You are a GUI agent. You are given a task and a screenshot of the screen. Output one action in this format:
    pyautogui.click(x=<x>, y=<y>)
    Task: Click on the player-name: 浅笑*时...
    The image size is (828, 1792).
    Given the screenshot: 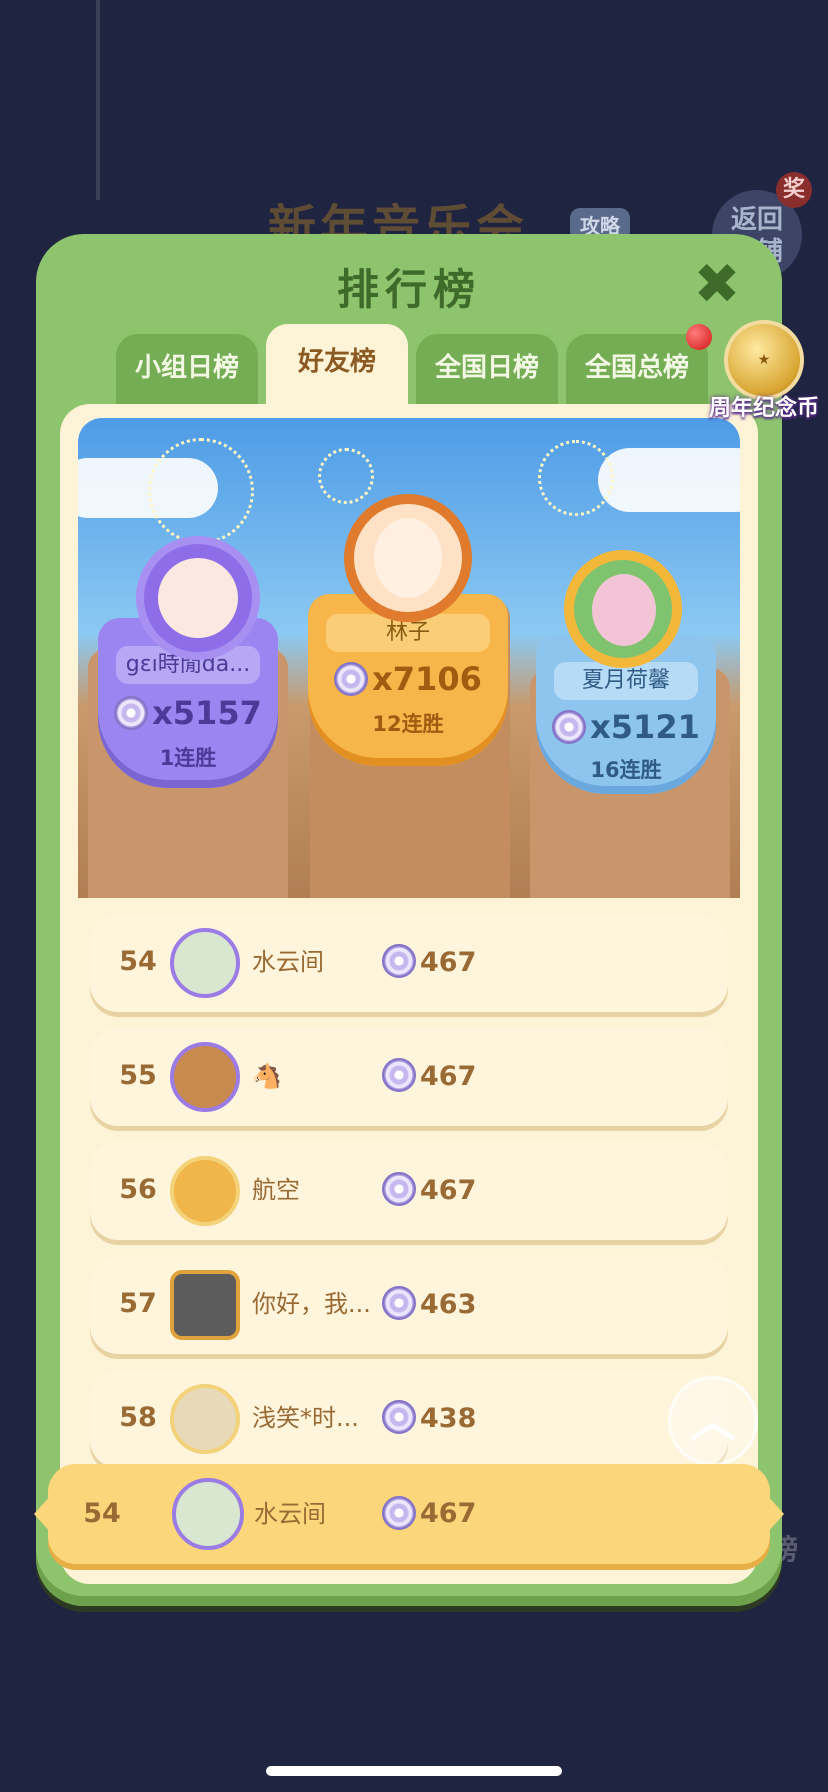 What is the action you would take?
    pyautogui.click(x=305, y=1418)
    